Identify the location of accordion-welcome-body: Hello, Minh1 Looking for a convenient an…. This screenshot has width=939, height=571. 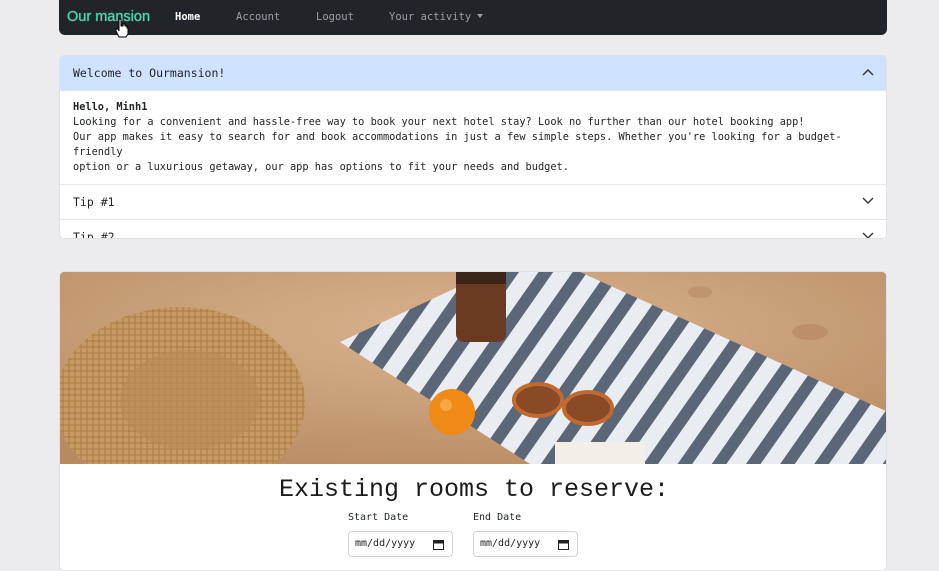
(473, 137).